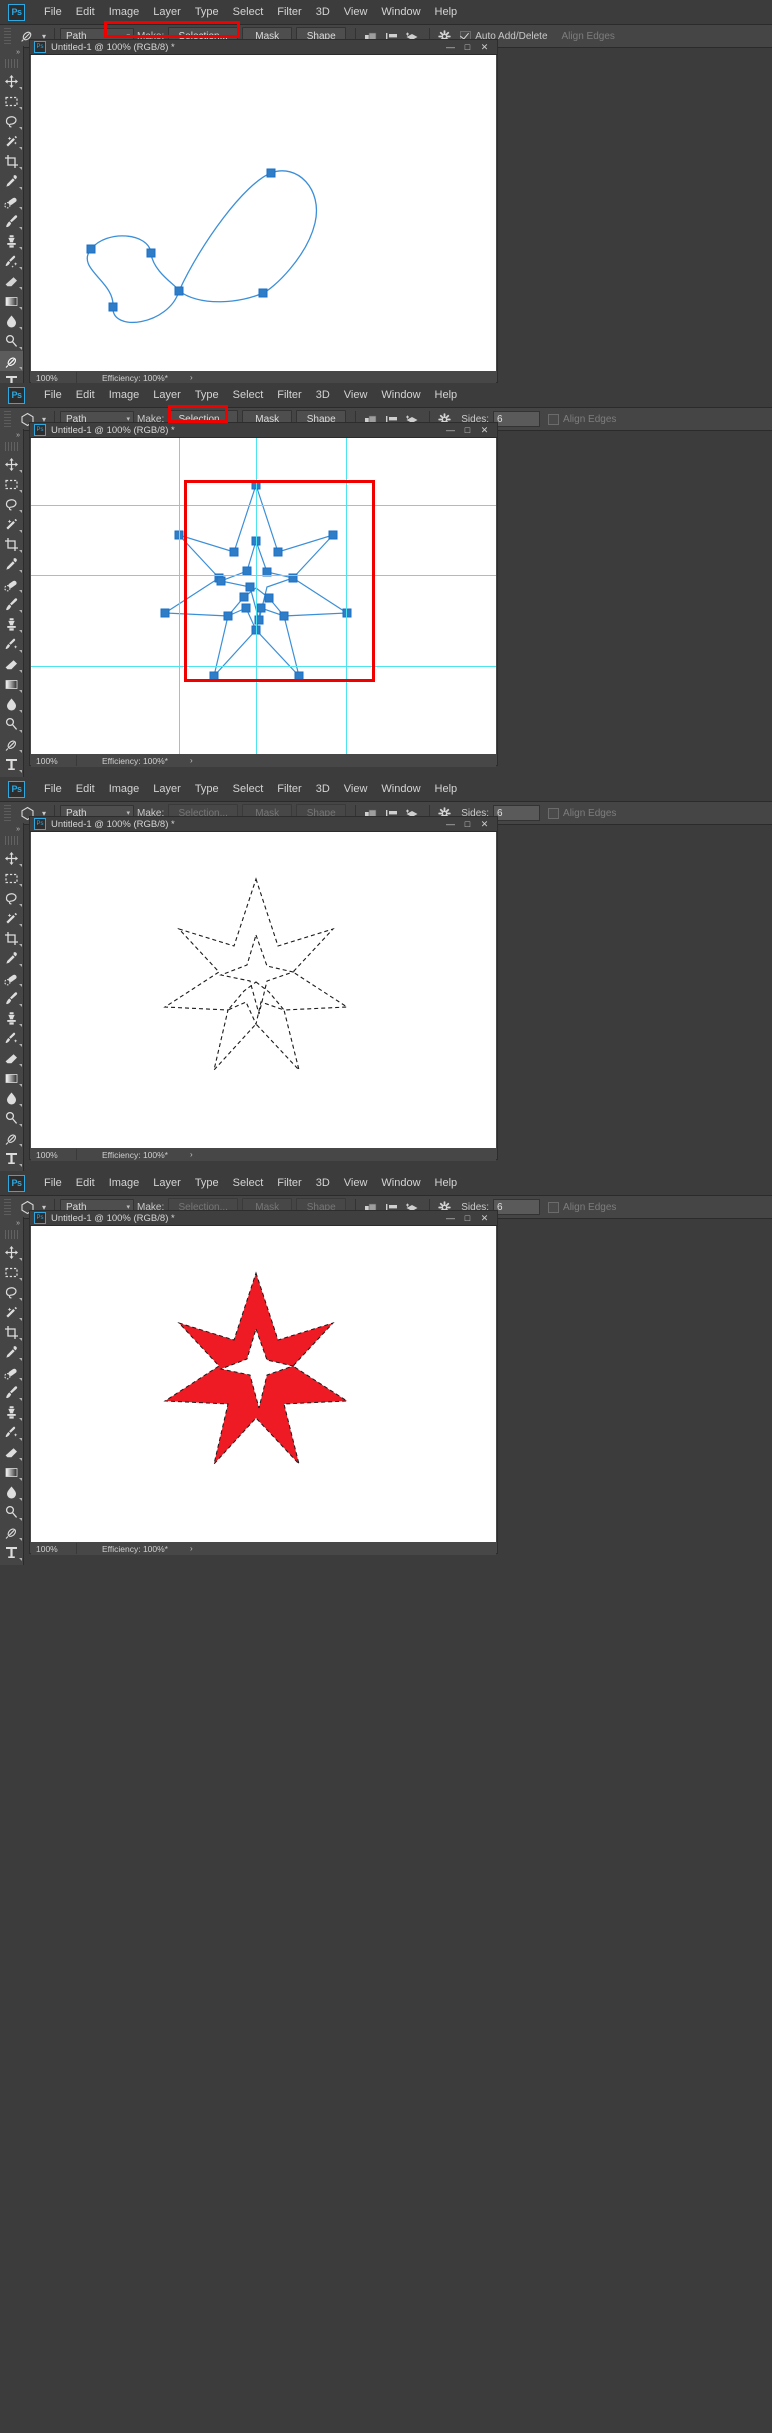 The height and width of the screenshot is (2433, 772). What do you see at coordinates (53, 761) in the screenshot?
I see `zoom-level: 100%` at bounding box center [53, 761].